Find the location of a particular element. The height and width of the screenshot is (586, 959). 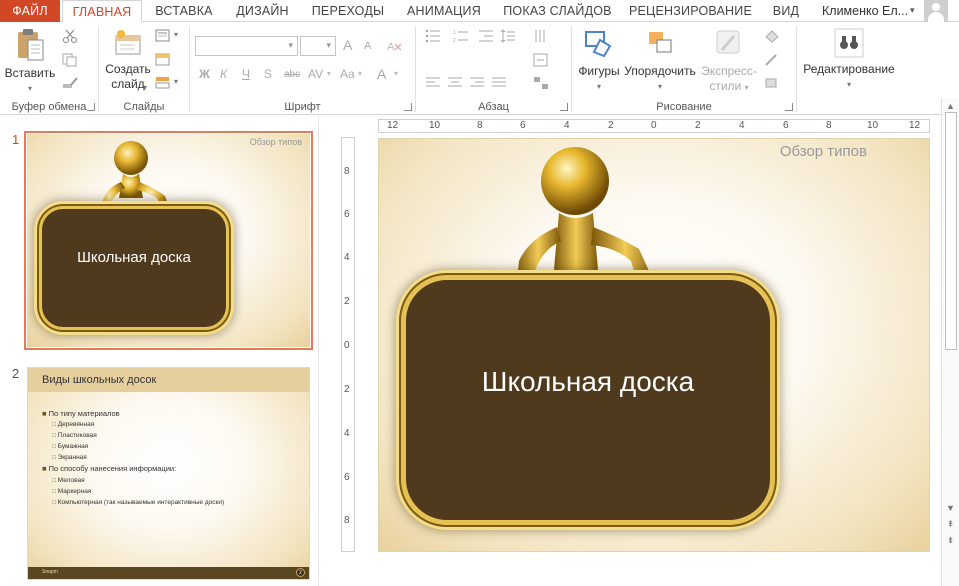

justify-icon is located at coordinates (499, 83).